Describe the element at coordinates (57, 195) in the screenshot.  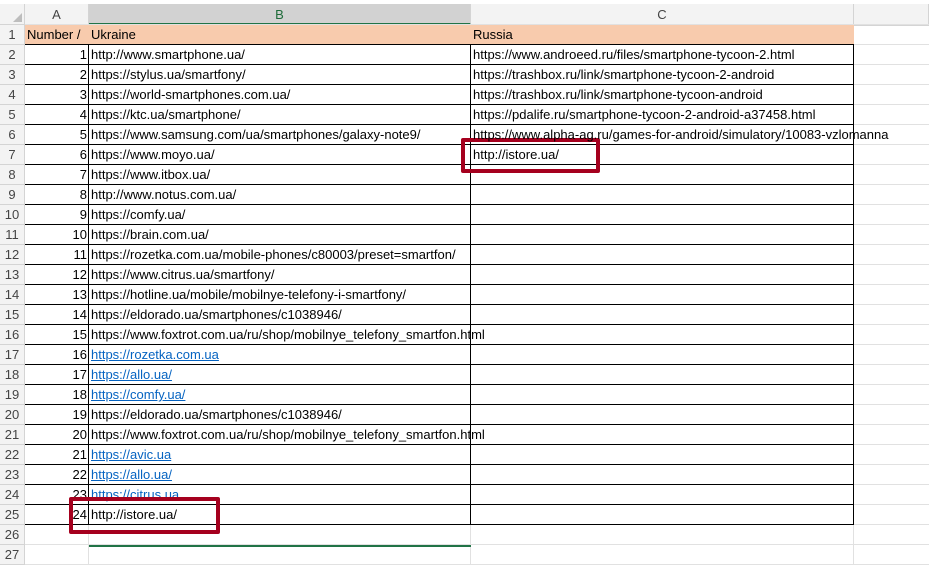
I see `cell-number: 8` at that location.